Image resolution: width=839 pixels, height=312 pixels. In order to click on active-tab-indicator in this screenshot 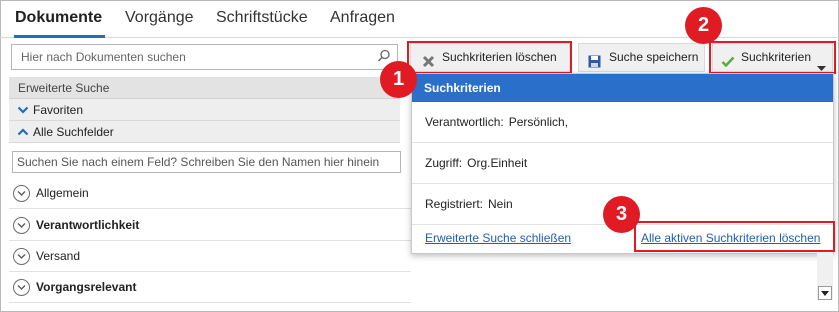, I will do `click(59, 36)`.